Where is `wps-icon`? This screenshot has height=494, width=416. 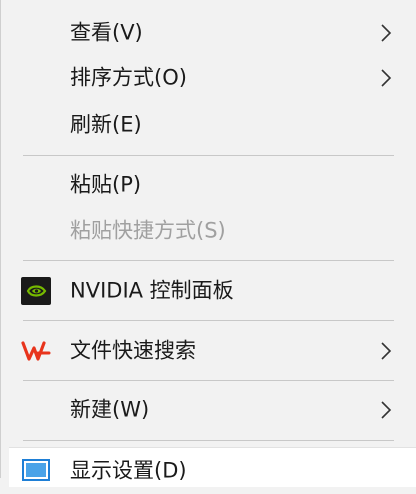 wps-icon is located at coordinates (36, 351).